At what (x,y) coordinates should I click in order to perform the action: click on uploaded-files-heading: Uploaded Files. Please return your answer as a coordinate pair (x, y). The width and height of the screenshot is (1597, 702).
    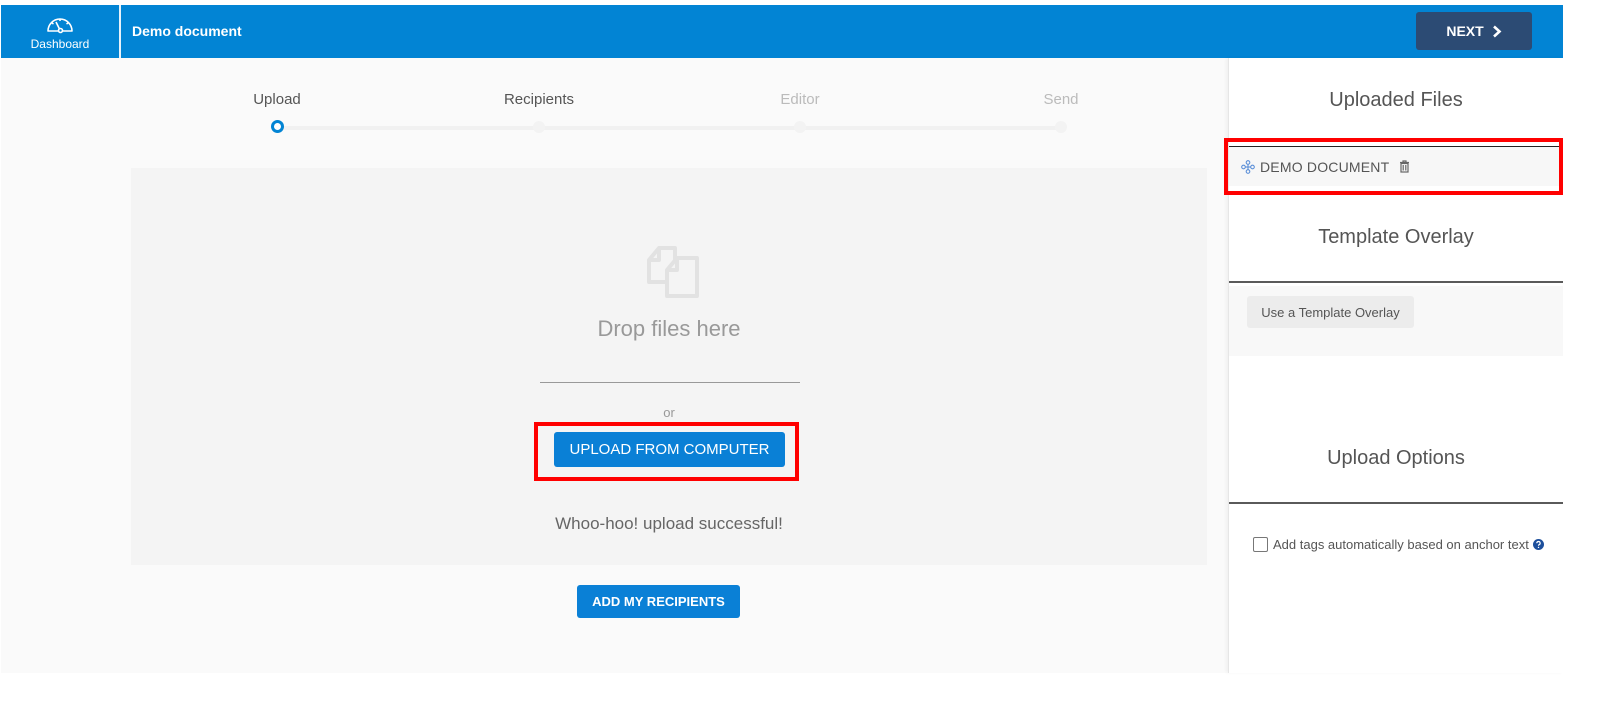
    Looking at the image, I should click on (1396, 100).